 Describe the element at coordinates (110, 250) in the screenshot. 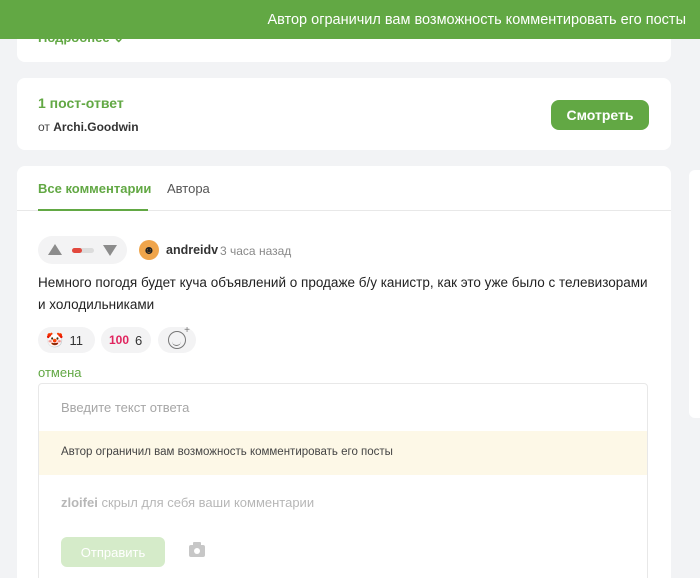

I see `downvote-icon` at that location.